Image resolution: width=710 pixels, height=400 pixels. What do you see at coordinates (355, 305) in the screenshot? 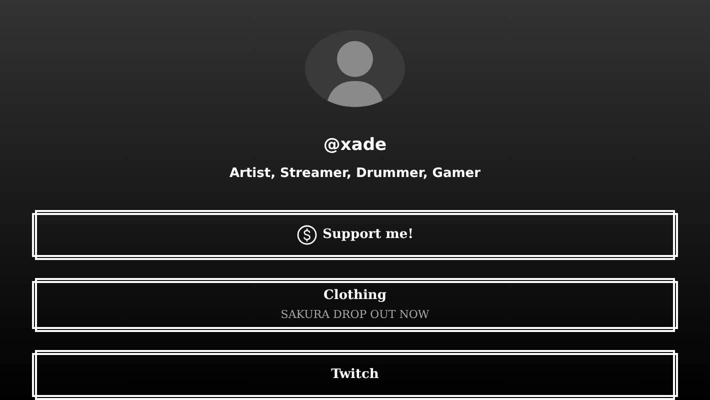
I see `link-button: Clothing SAKURA DROP OUT NOW` at bounding box center [355, 305].